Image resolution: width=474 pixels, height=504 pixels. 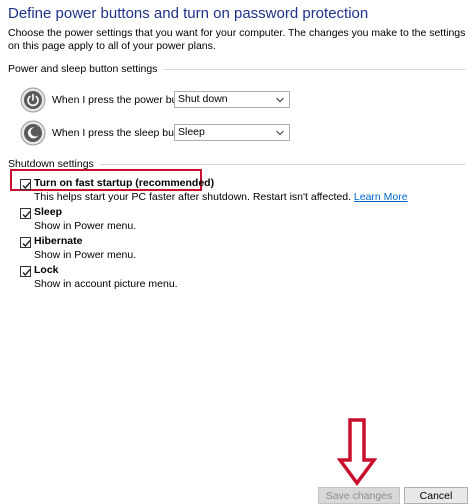 What do you see at coordinates (107, 133) in the screenshot?
I see `sleep-button-row: When I press the sleep button:` at bounding box center [107, 133].